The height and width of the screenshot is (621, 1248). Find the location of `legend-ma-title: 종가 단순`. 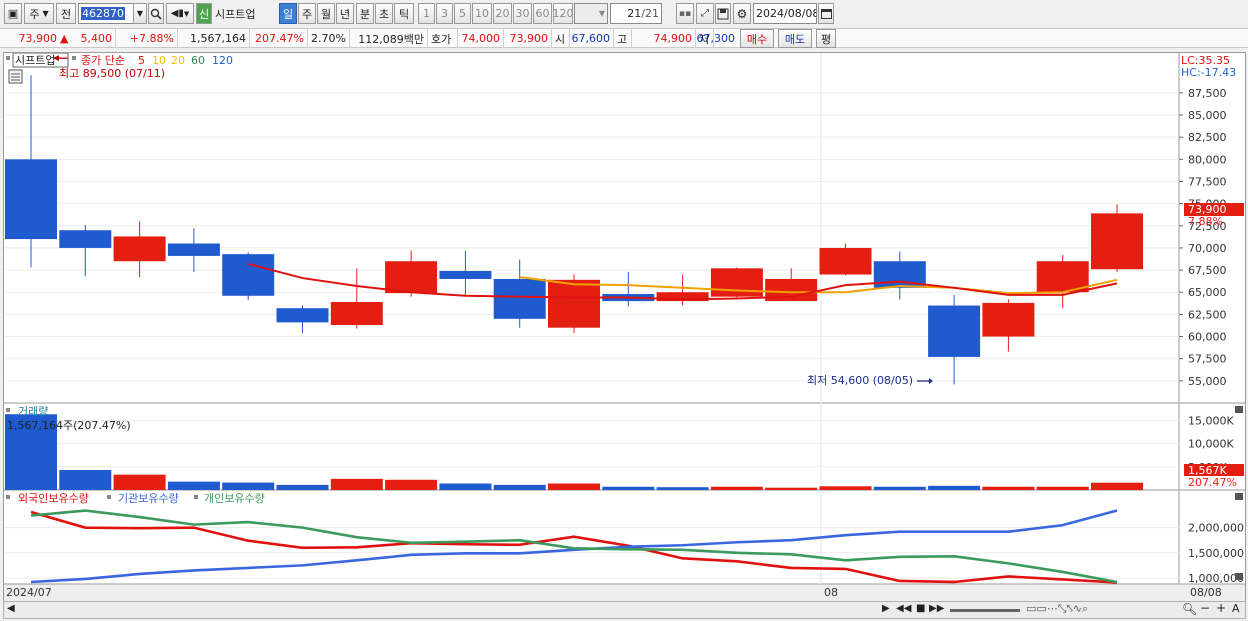

legend-ma-title: 종가 단순 is located at coordinates (103, 60).